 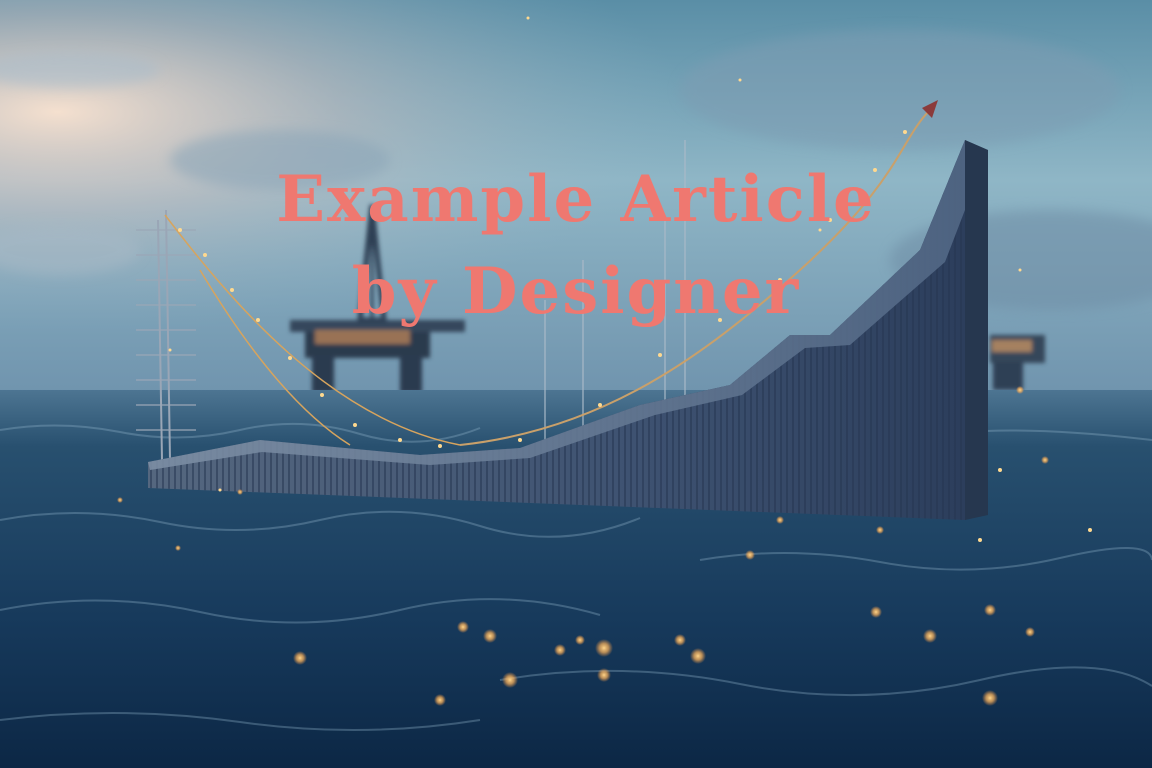 What do you see at coordinates (576, 291) in the screenshot?
I see `headline-line-2: by Designer` at bounding box center [576, 291].